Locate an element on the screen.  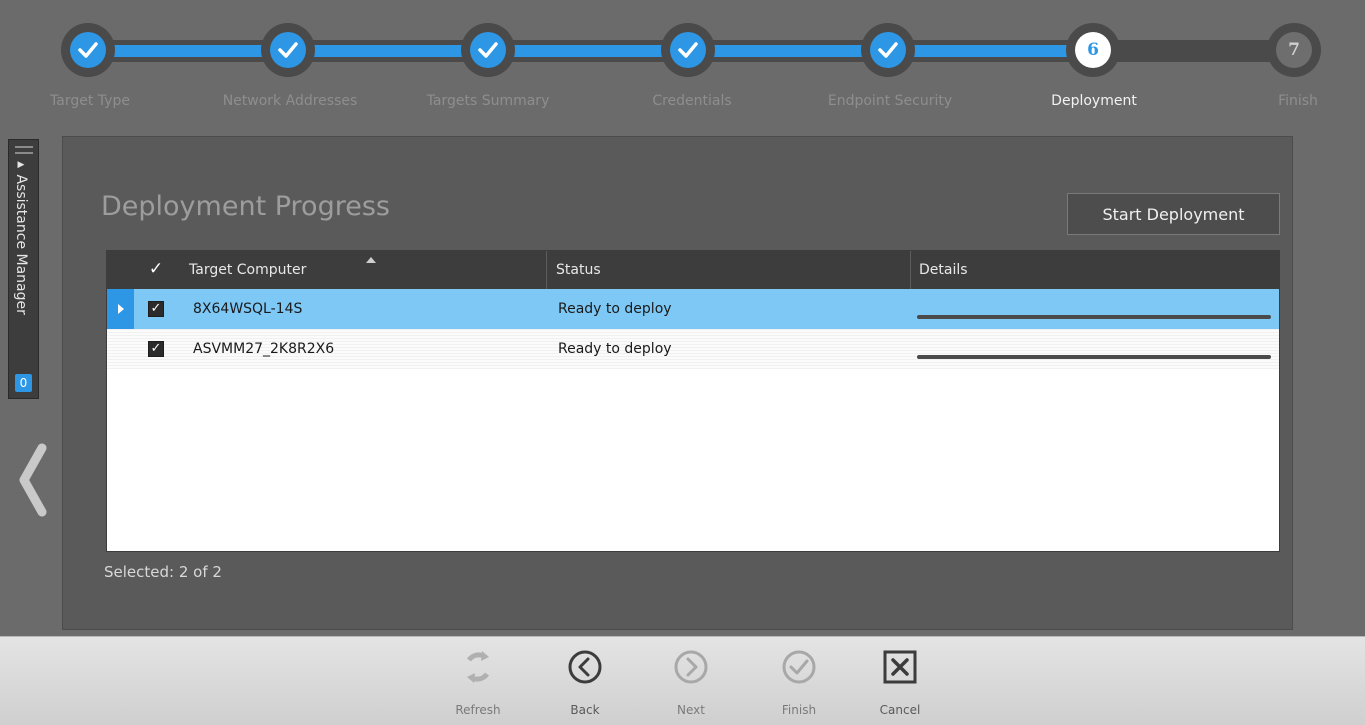
current-row-icon is located at coordinates (121, 309).